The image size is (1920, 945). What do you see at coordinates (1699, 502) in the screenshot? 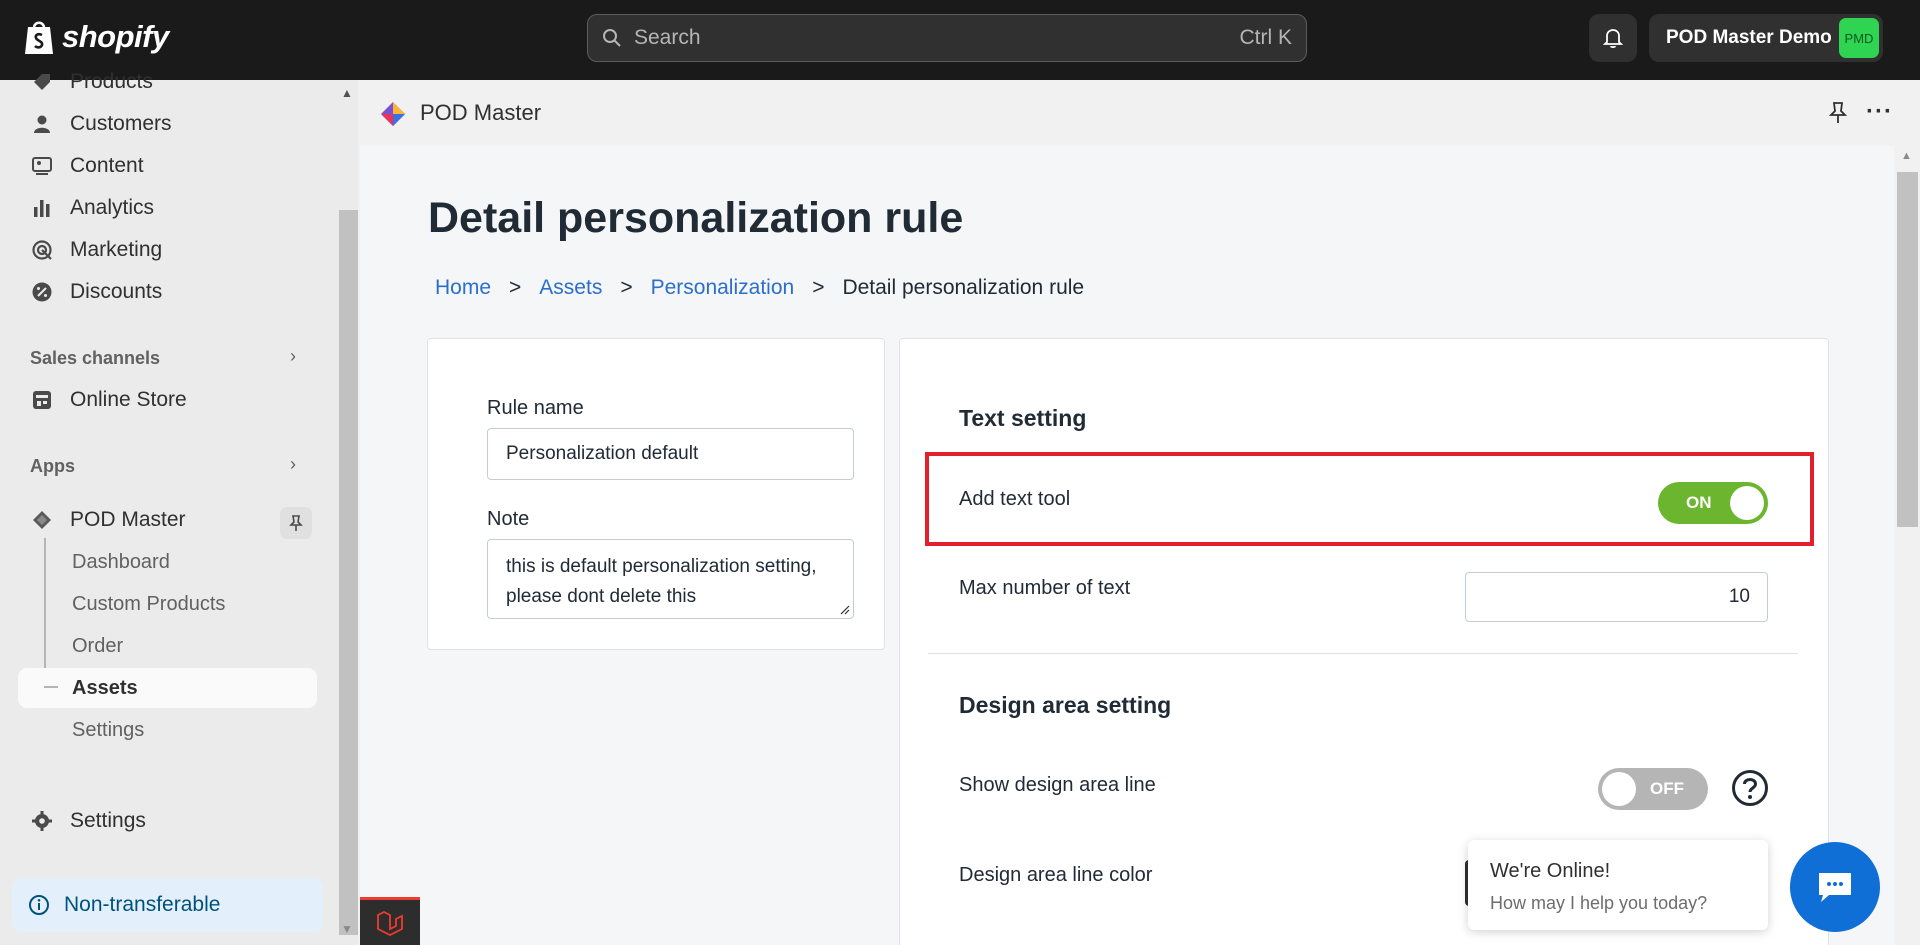
I see `toggle-state-label: ON` at bounding box center [1699, 502].